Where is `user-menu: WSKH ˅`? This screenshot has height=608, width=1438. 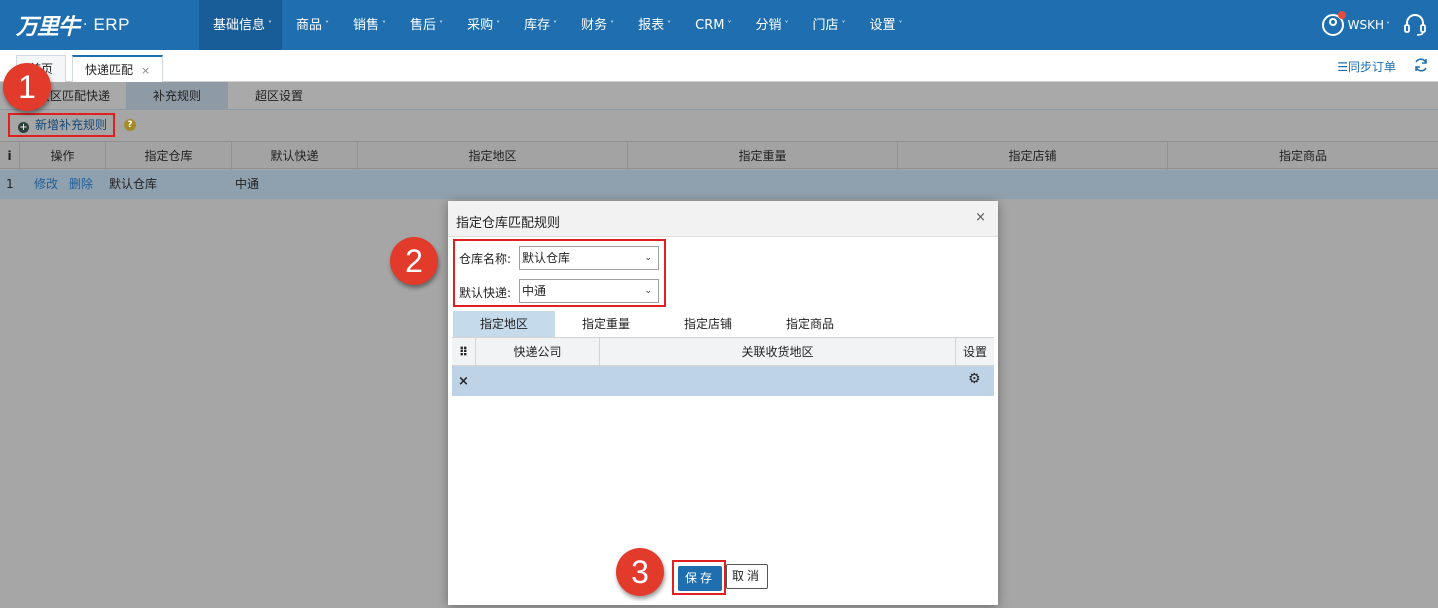 user-menu: WSKH ˅ is located at coordinates (1355, 24).